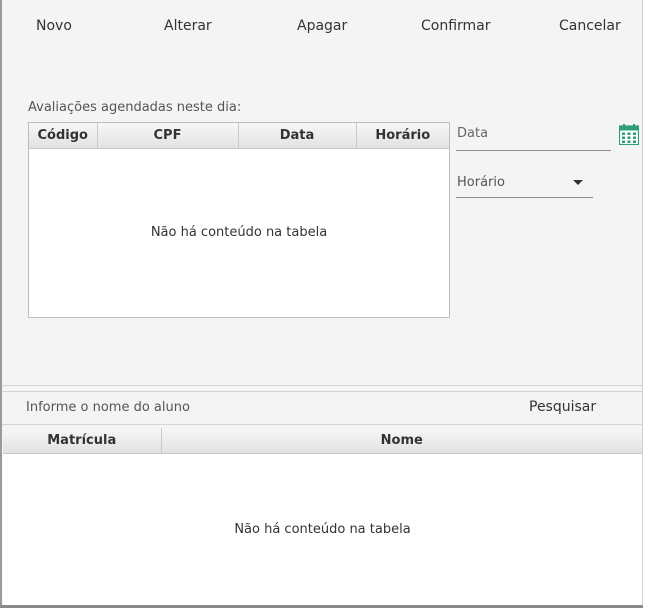 The image size is (652, 608). What do you see at coordinates (456, 26) in the screenshot?
I see `confirmar-button: Confirmar` at bounding box center [456, 26].